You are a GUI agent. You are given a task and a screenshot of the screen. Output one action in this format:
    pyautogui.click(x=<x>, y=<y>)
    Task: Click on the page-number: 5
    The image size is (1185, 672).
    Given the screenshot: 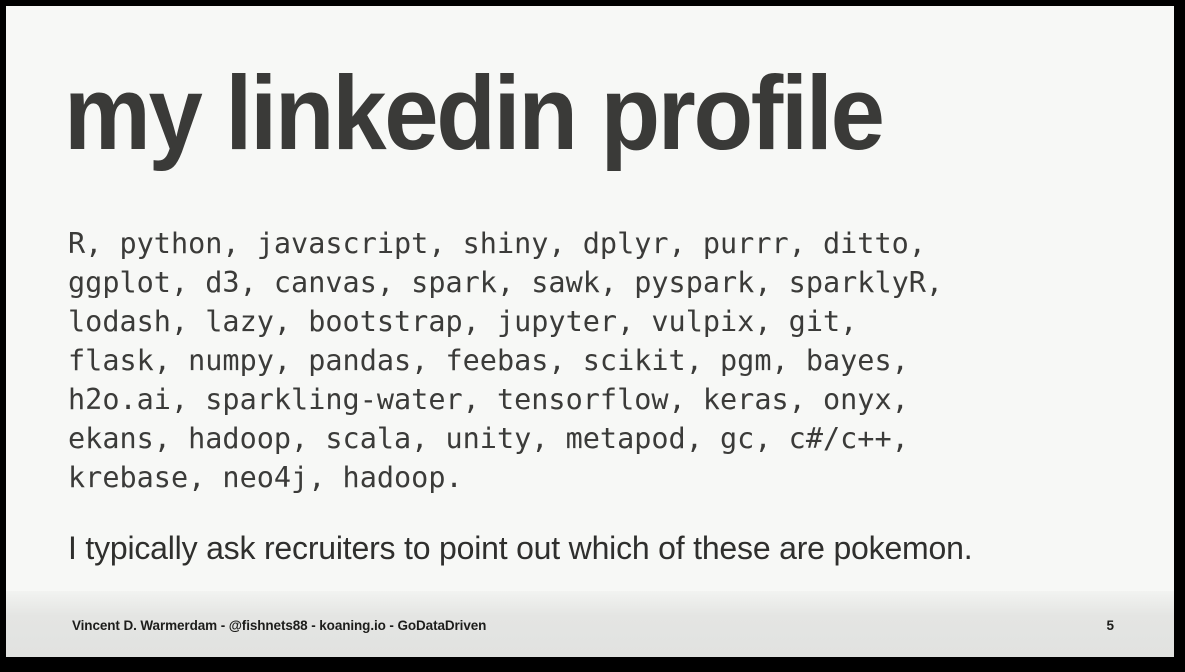 What is the action you would take?
    pyautogui.click(x=1110, y=625)
    